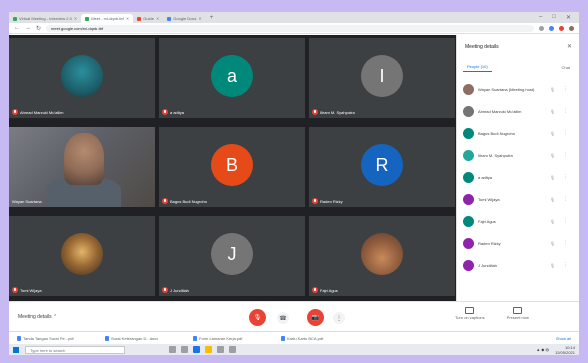  Describe the element at coordinates (553, 221) in the screenshot. I see `mic-off-icon: 🎙` at that location.